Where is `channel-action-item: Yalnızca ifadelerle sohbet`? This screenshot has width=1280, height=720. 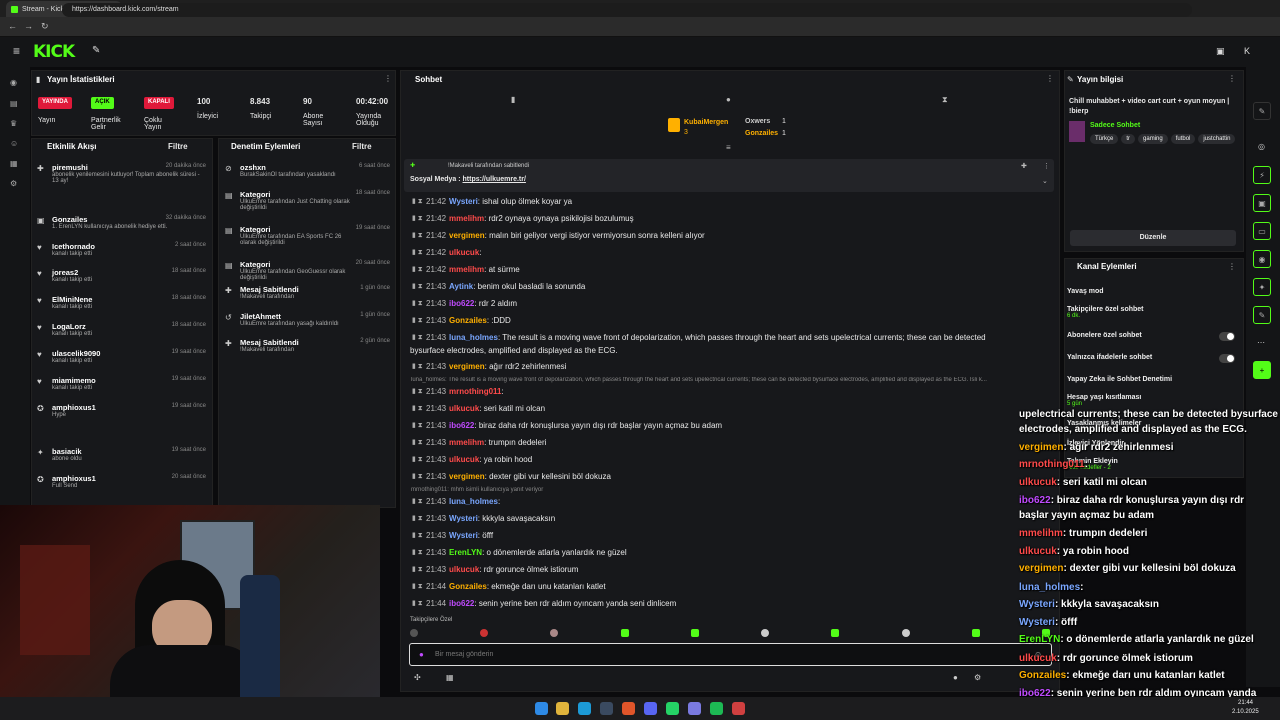 channel-action-item: Yalnızca ifadelerle sohbet is located at coordinates (1153, 358).